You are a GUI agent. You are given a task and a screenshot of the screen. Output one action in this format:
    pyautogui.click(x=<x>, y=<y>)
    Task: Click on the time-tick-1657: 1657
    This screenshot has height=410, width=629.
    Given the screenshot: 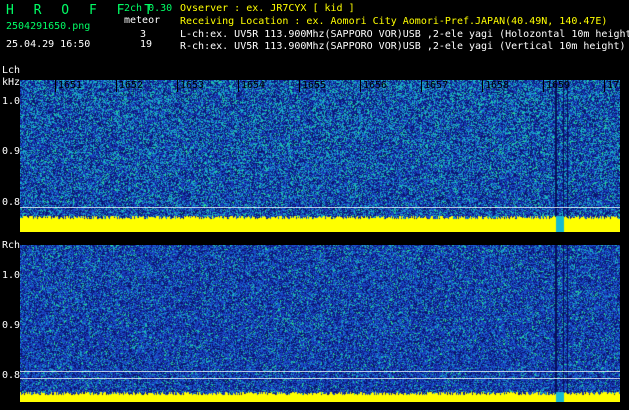 What is the action you would take?
    pyautogui.click(x=436, y=85)
    